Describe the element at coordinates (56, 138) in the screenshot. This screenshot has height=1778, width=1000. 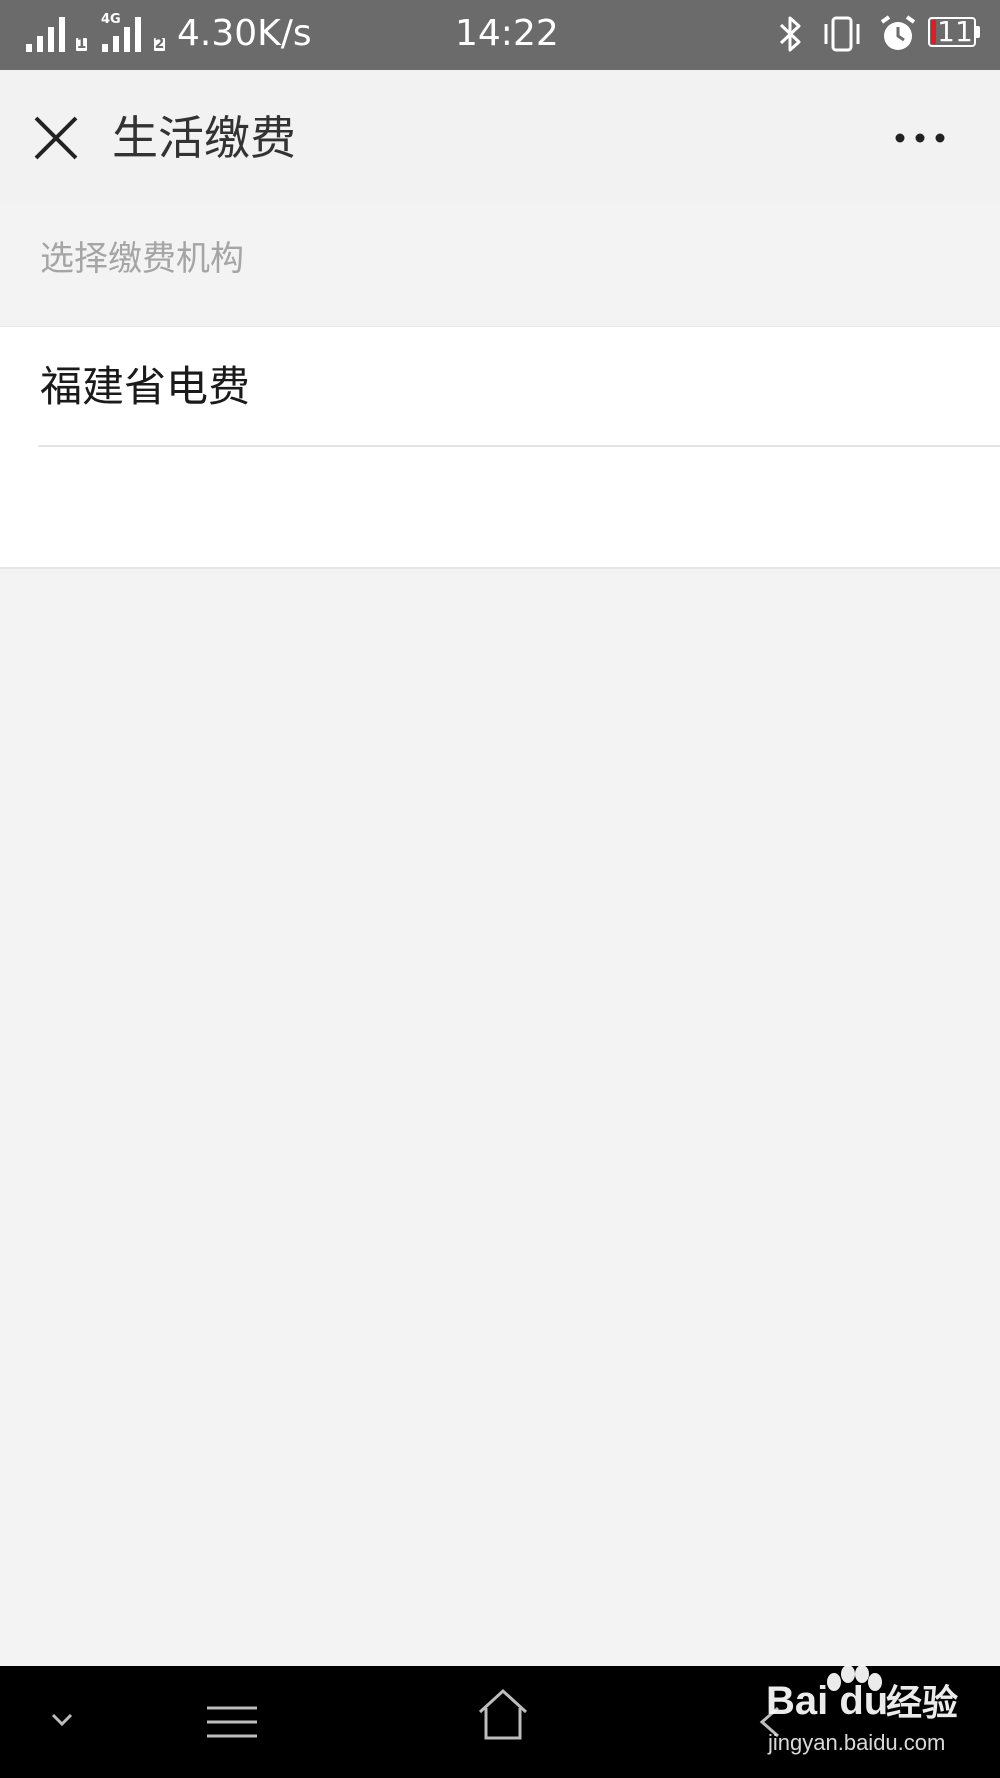
I see `close-icon` at that location.